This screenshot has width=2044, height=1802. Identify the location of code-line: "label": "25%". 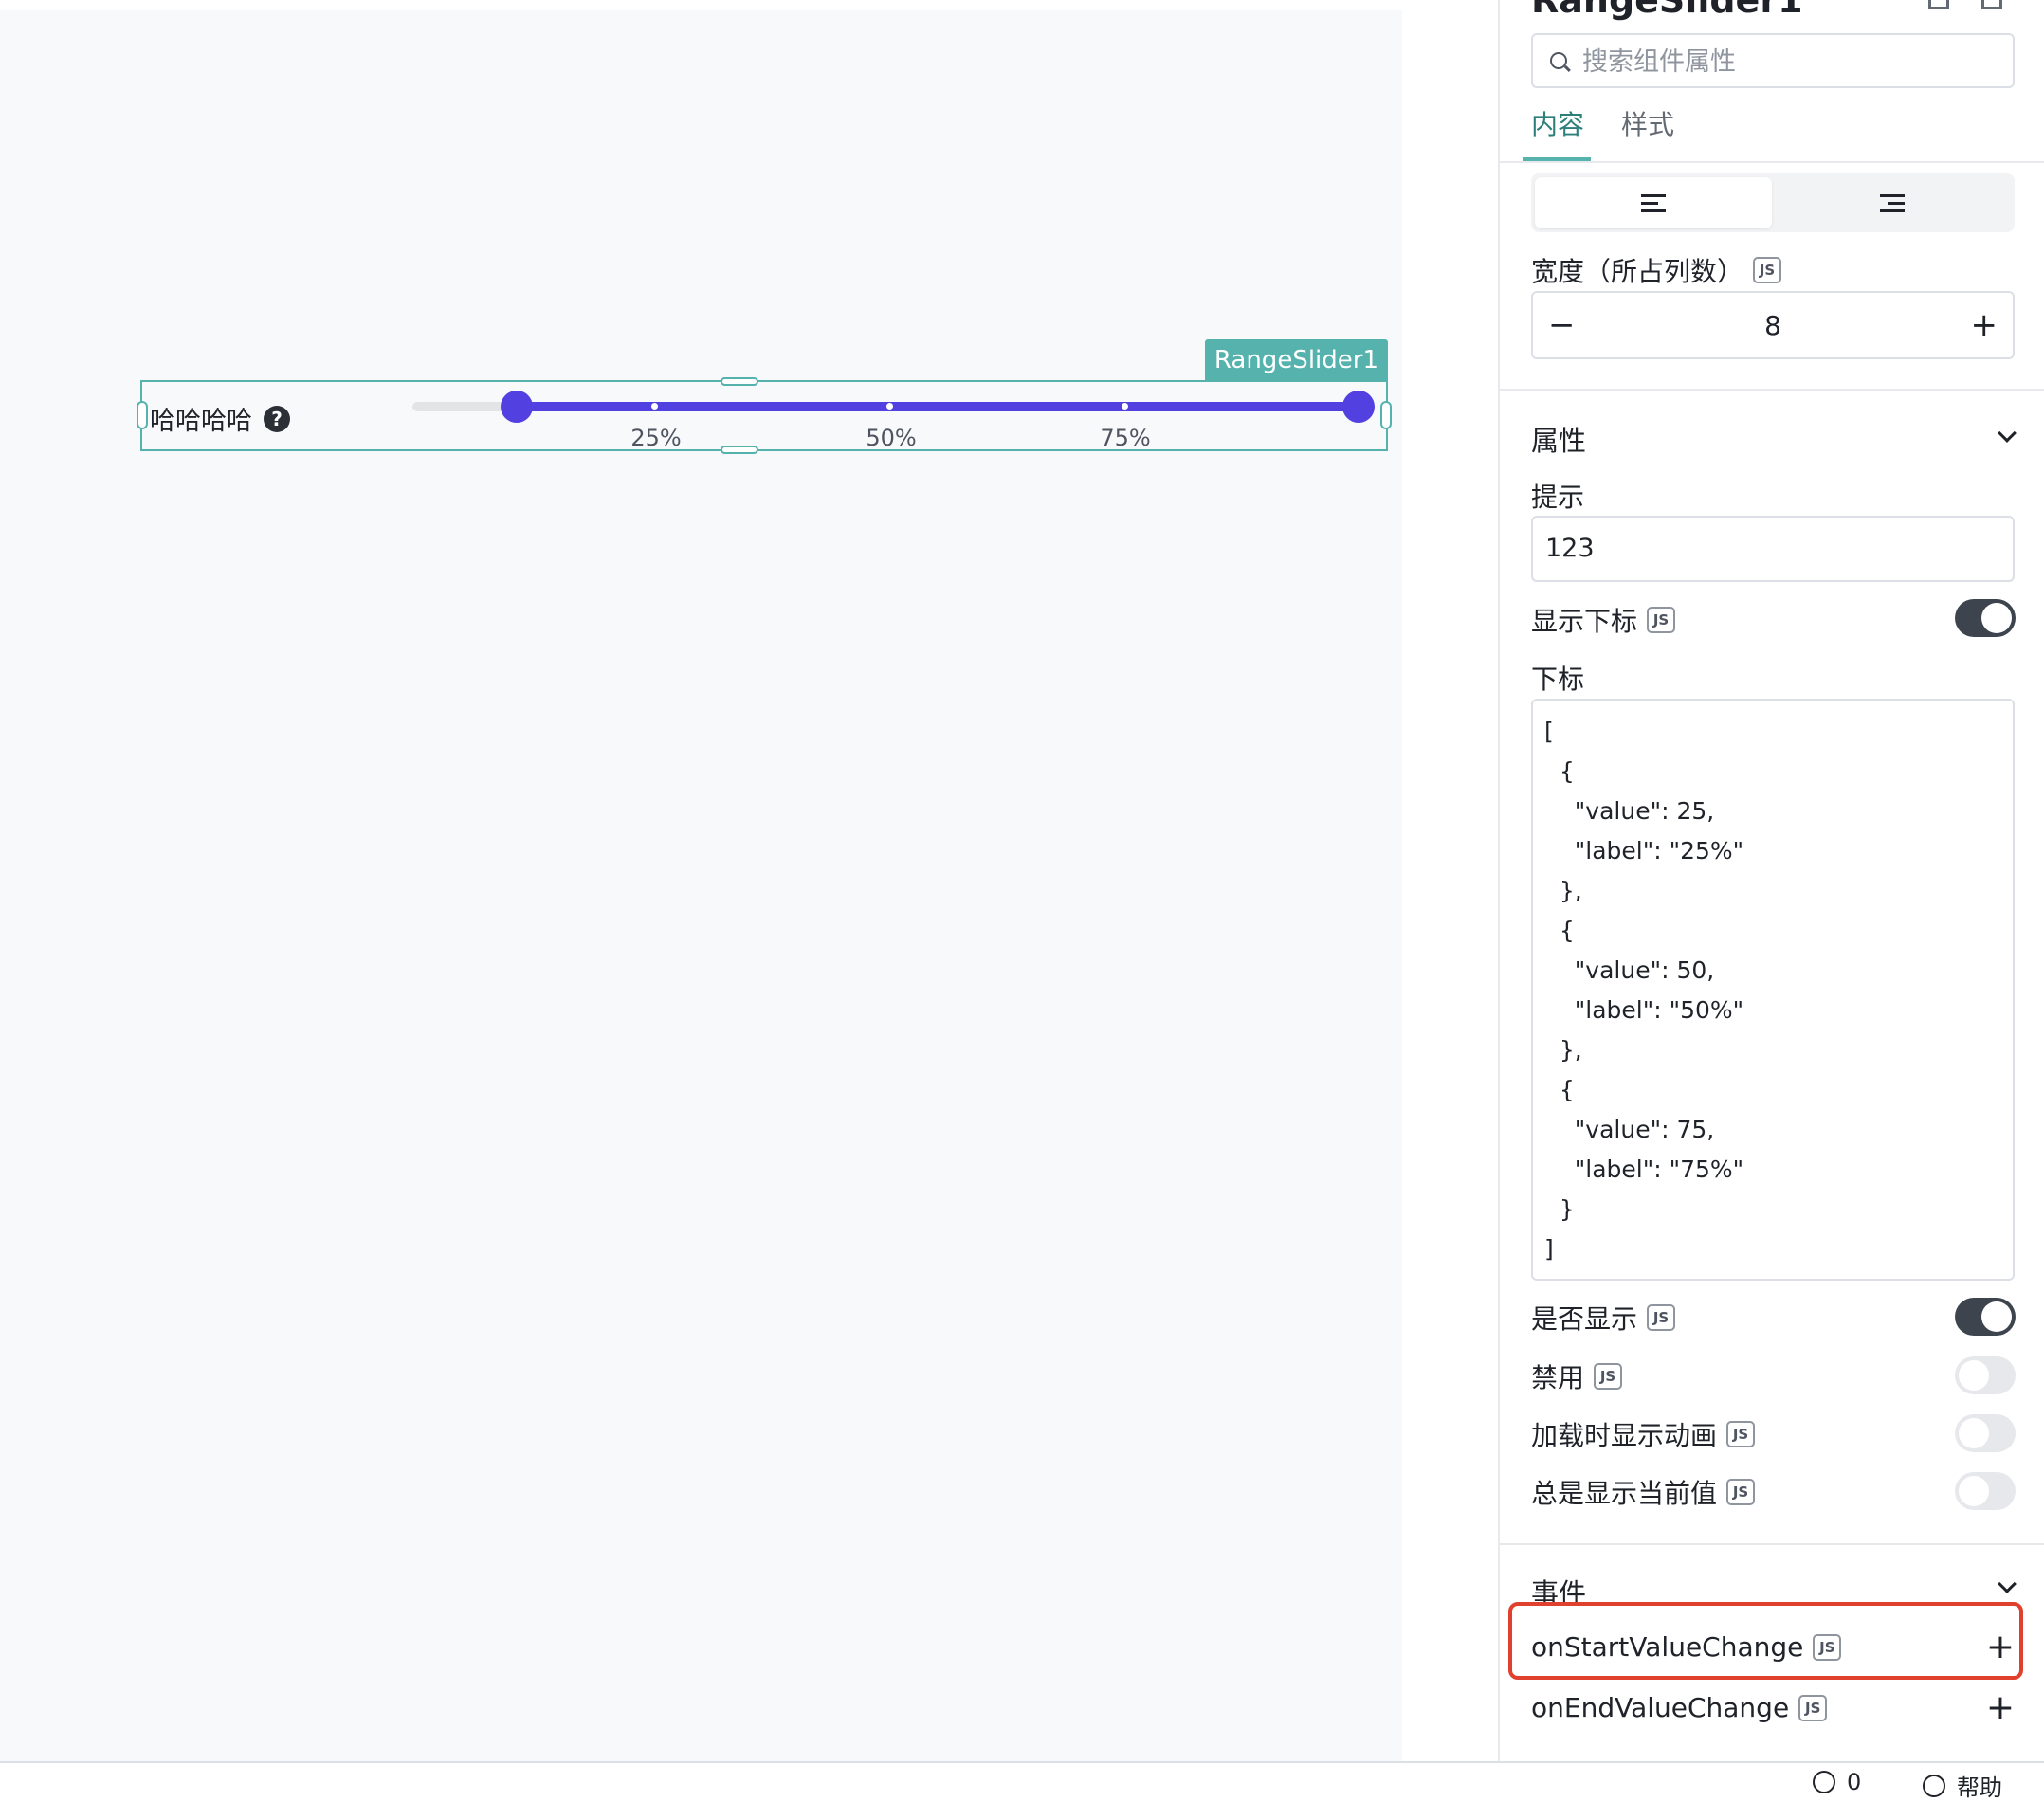
(1644, 851).